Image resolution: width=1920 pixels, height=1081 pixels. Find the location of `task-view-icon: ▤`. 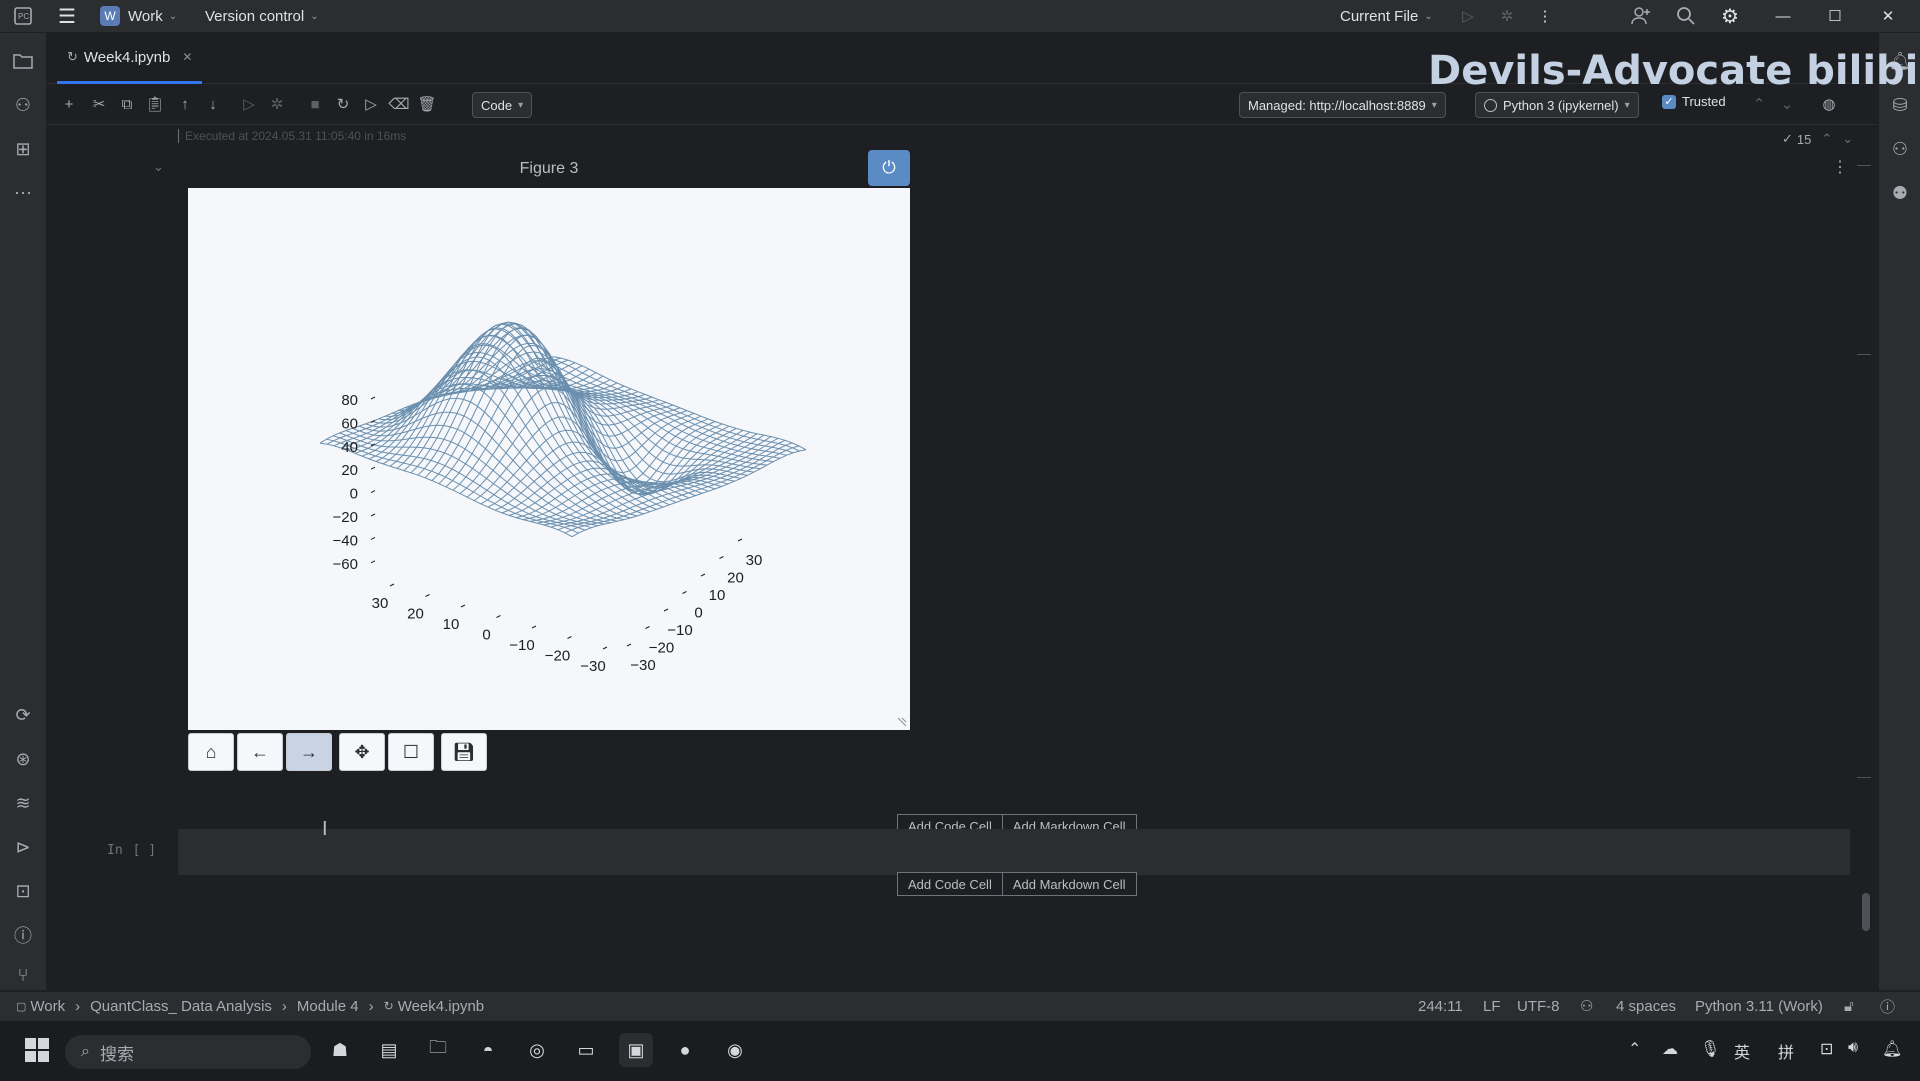

task-view-icon: ▤ is located at coordinates (389, 1050).